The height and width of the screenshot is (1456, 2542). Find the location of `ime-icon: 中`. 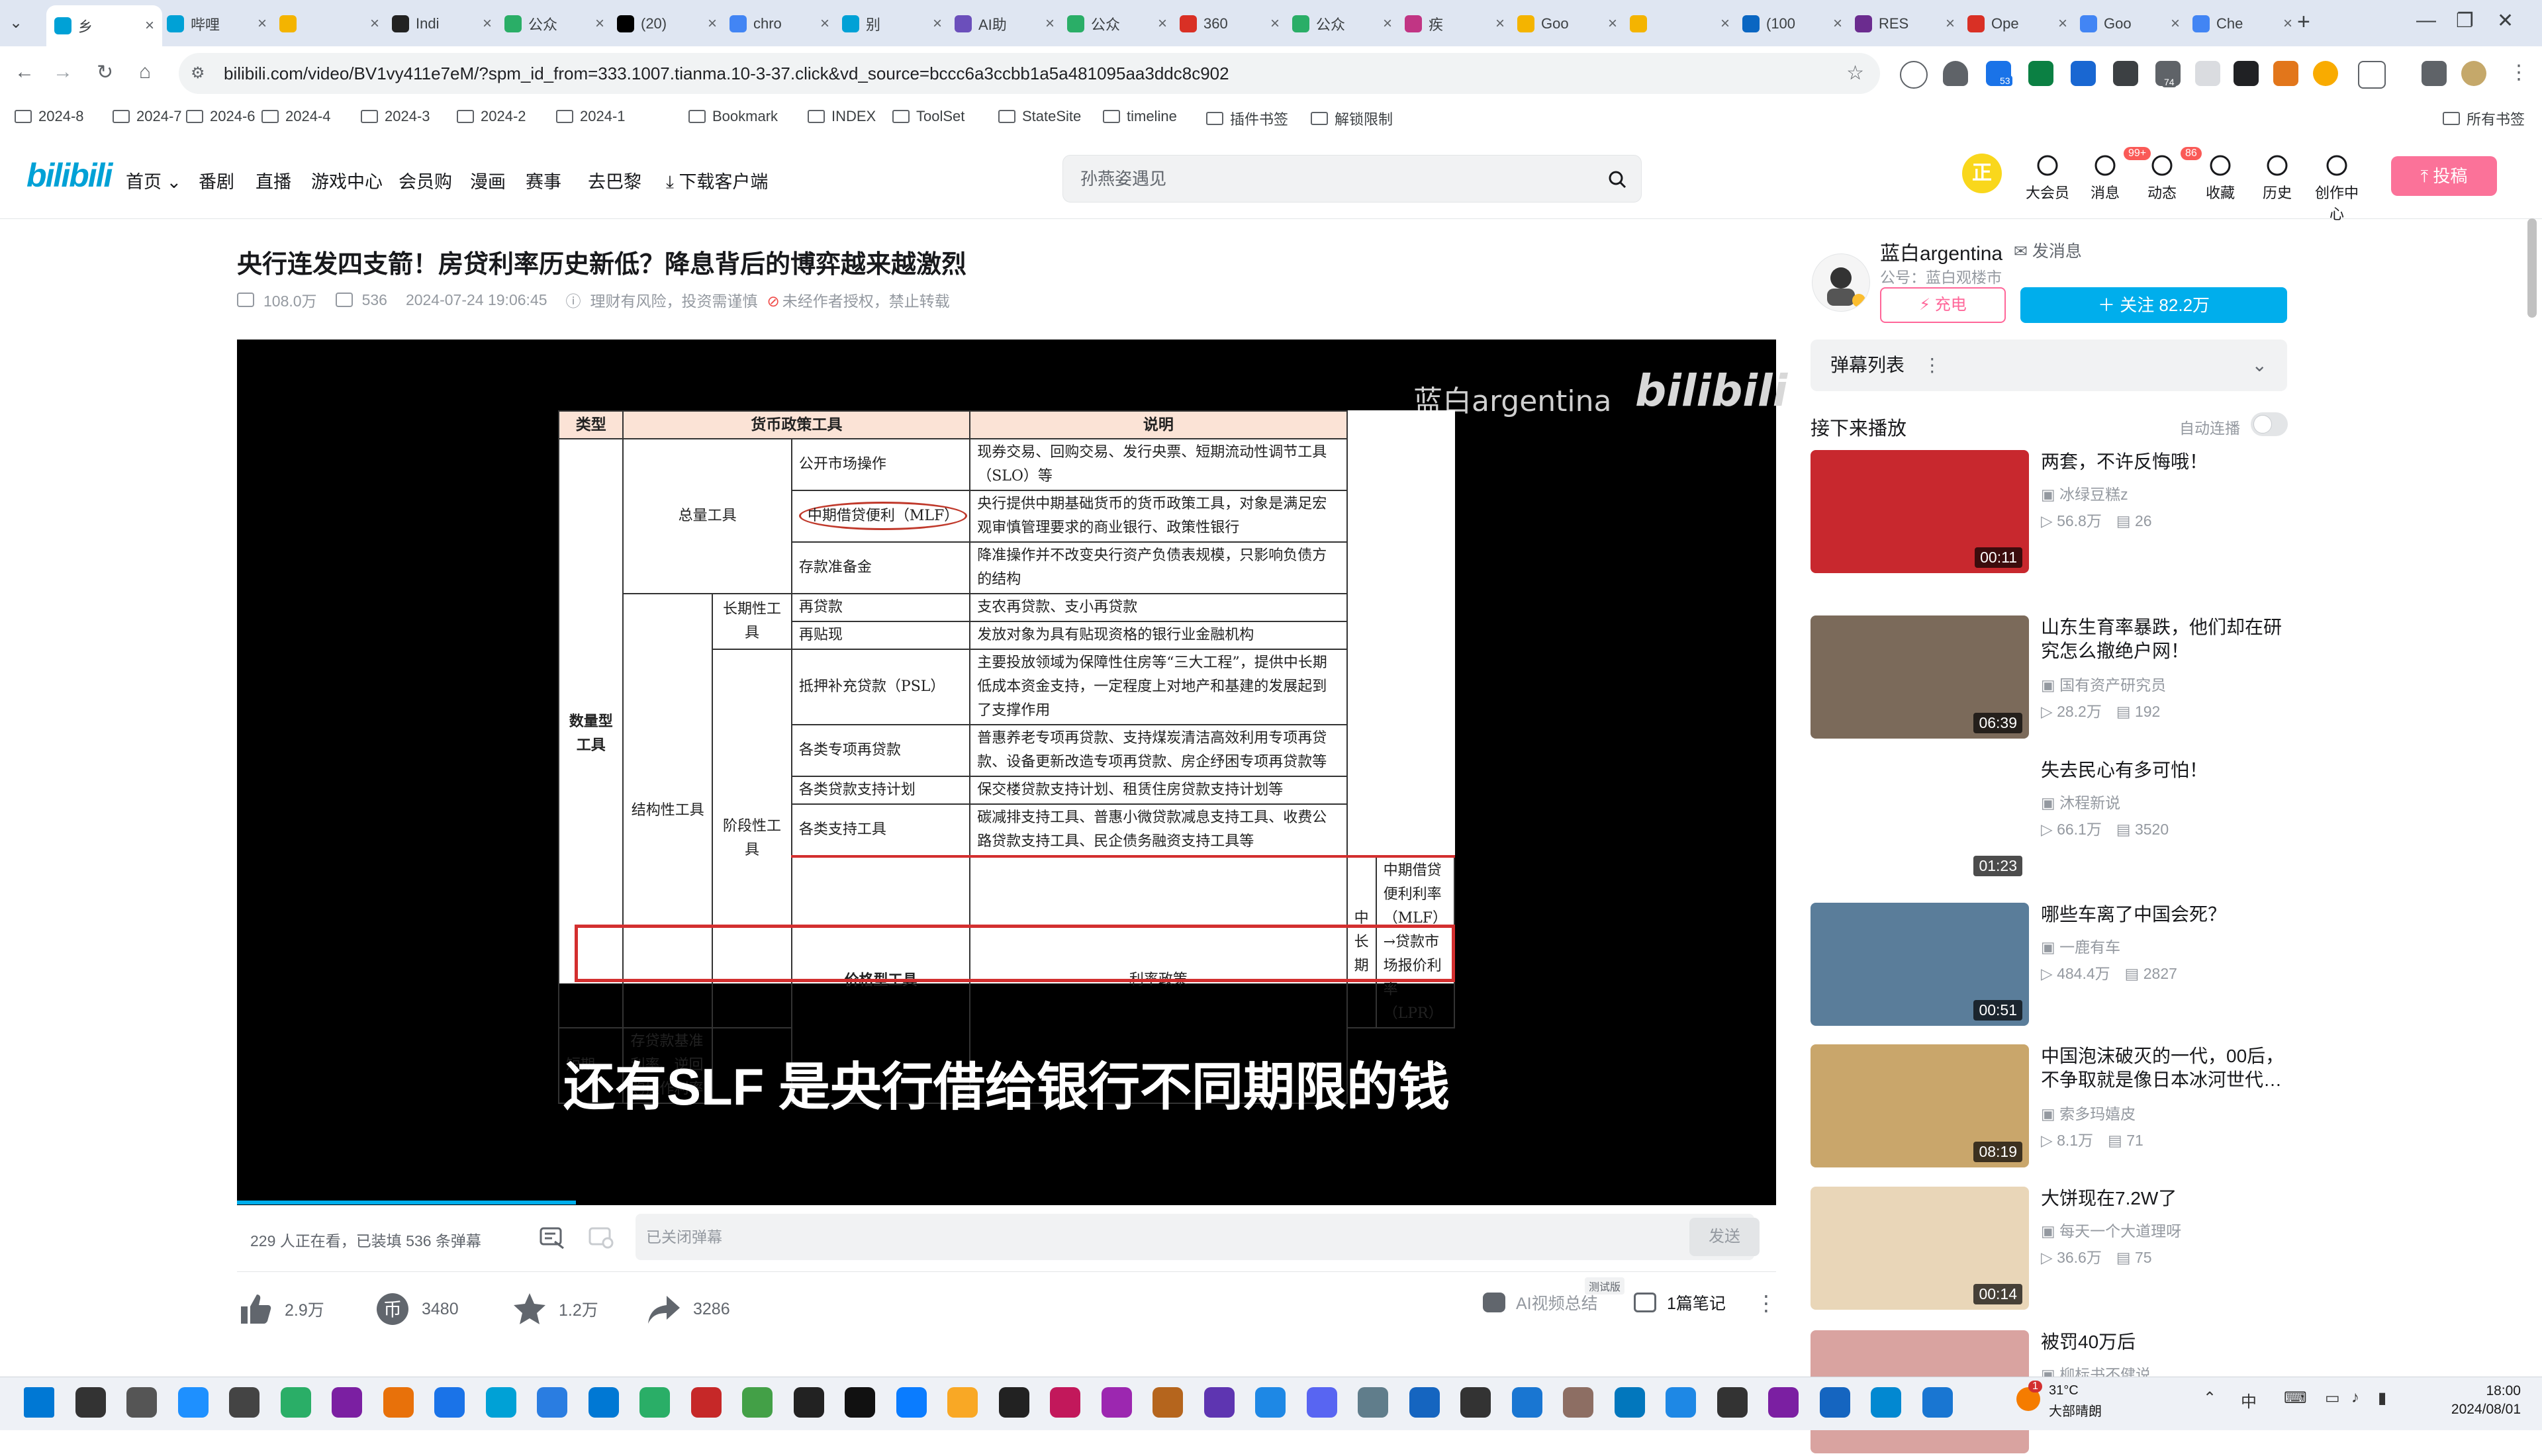

ime-icon: 中 is located at coordinates (2249, 1400).